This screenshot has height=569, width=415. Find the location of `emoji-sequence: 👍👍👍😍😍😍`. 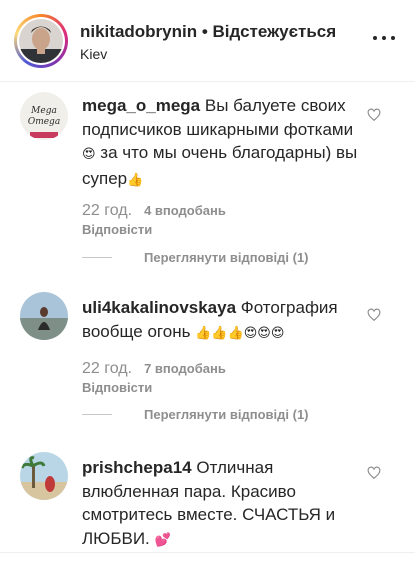

emoji-sequence: 👍👍👍😍😍😍 is located at coordinates (240, 333).